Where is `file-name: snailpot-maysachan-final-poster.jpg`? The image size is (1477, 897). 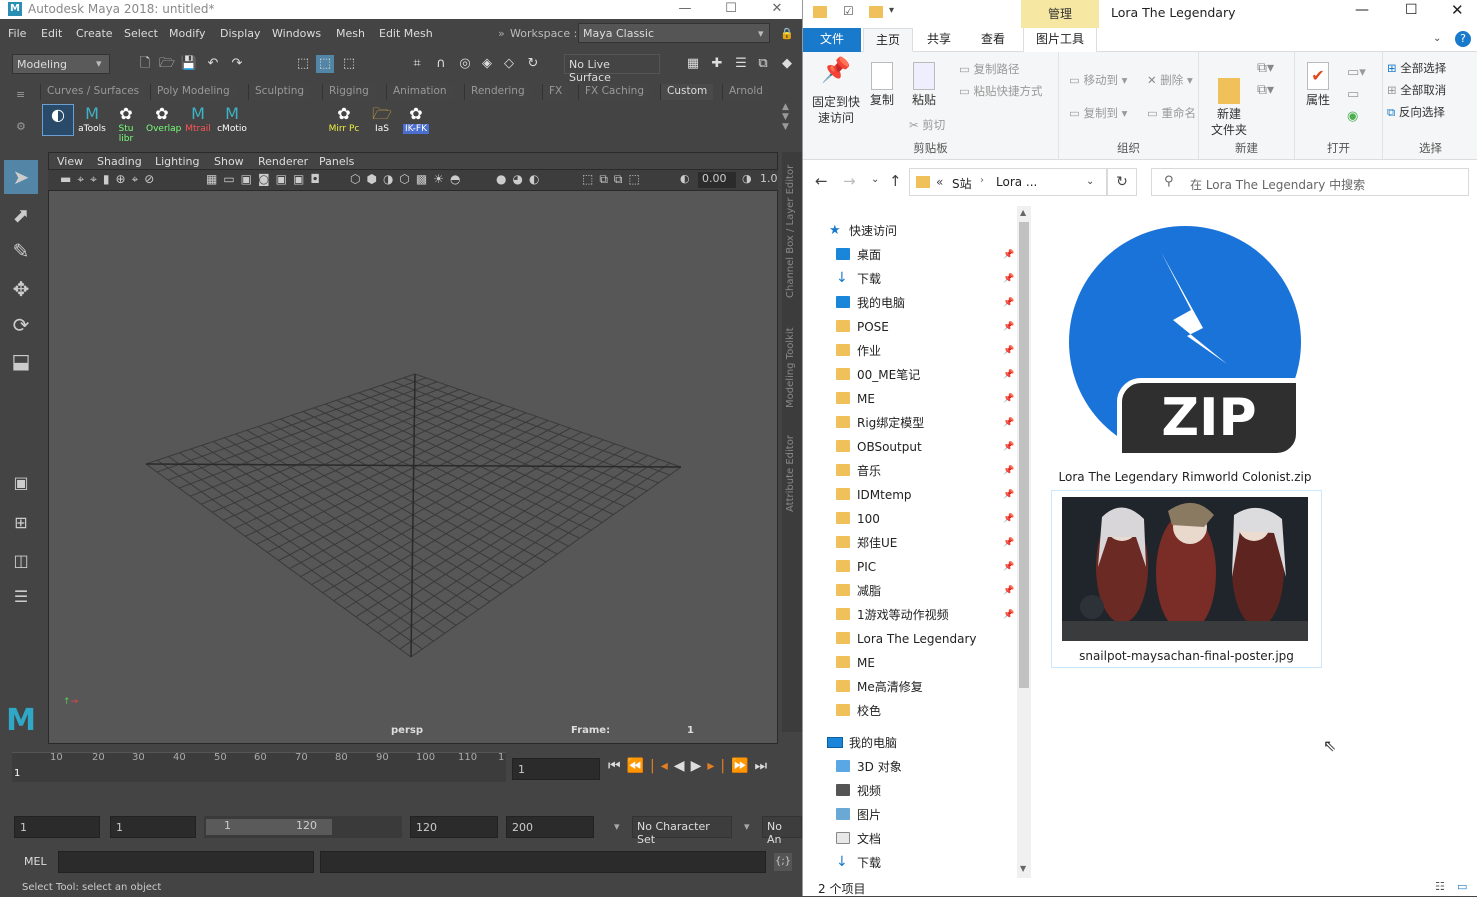
file-name: snailpot-maysachan-final-poster.jpg is located at coordinates (1186, 656).